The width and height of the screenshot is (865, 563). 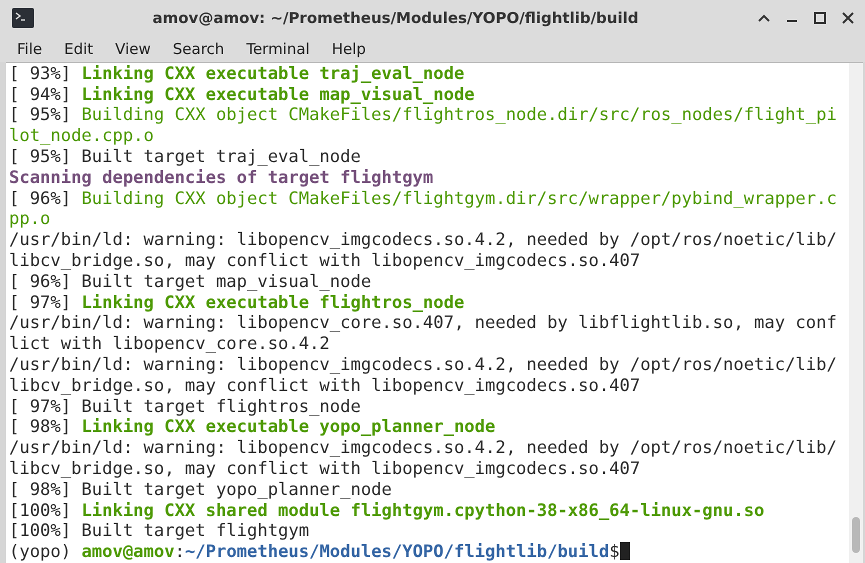 I want to click on terminal-line: [ 98%] Built target yopo_planner_node, so click(x=201, y=490).